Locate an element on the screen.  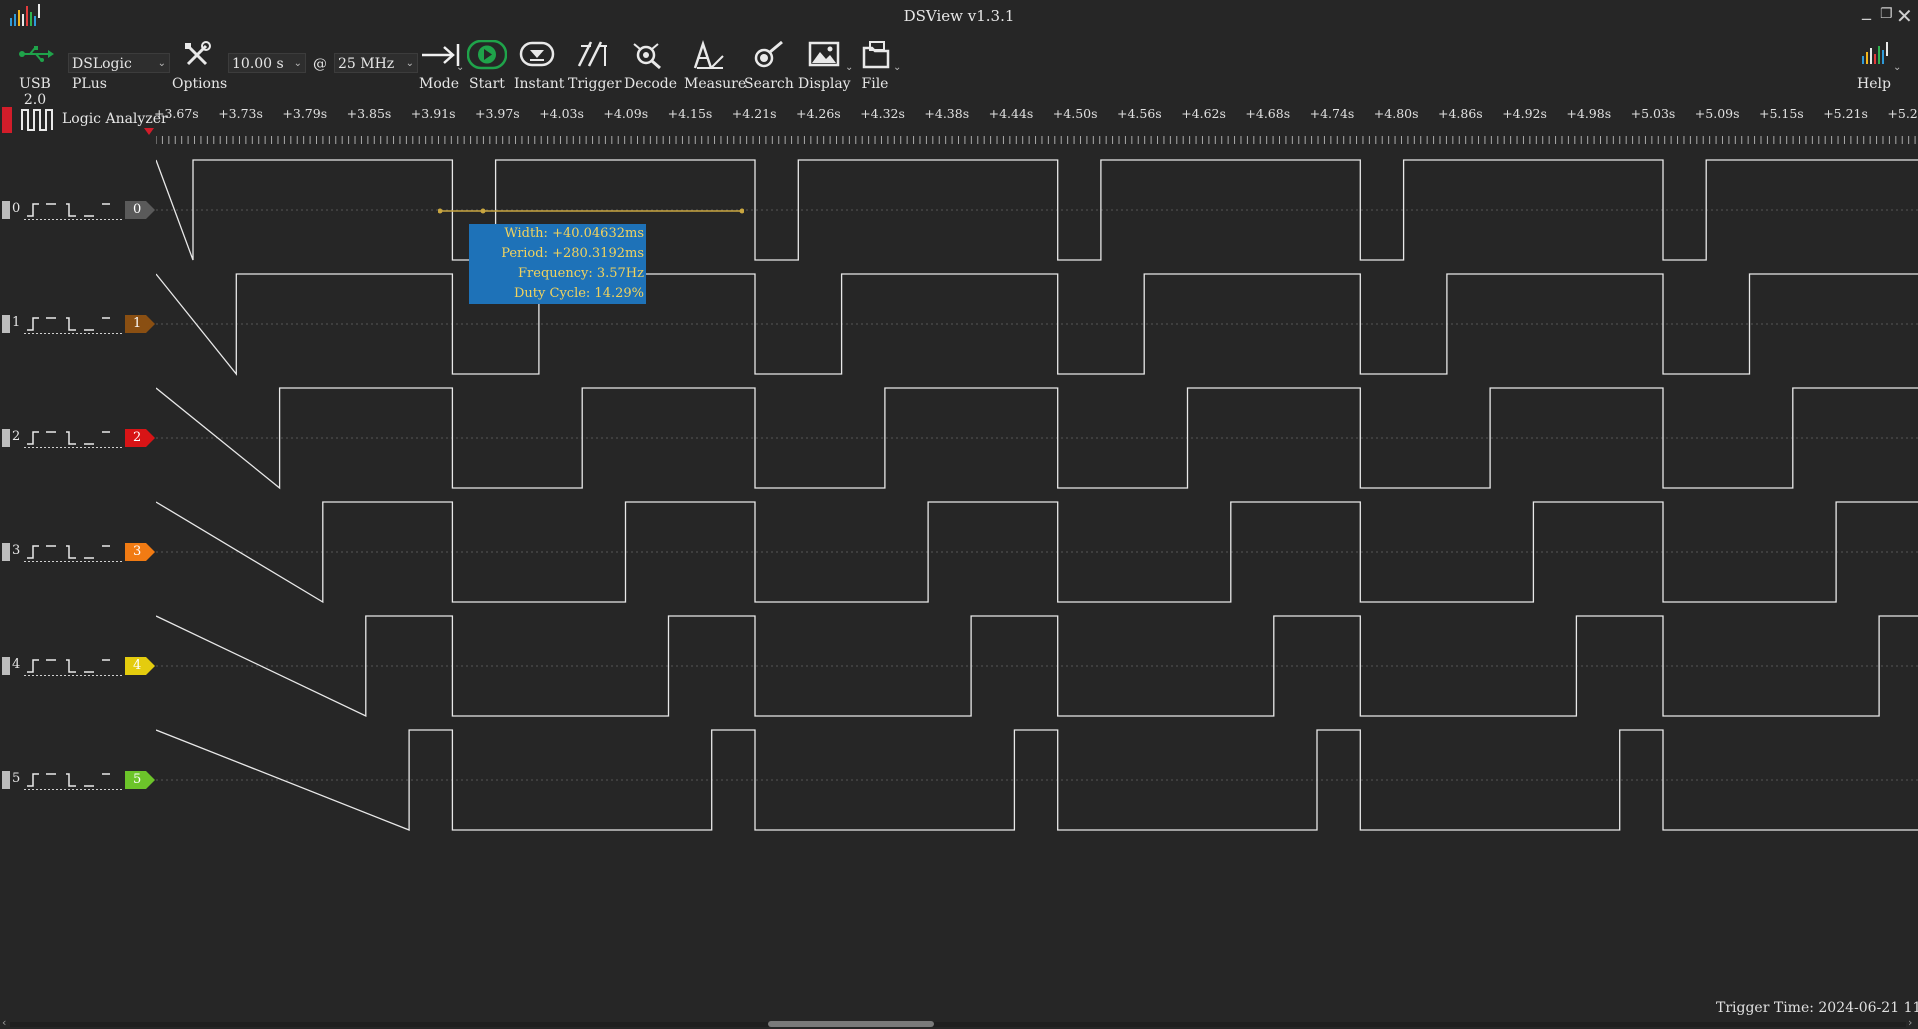
horizontal-scrollbar is located at coordinates (958, 1024).